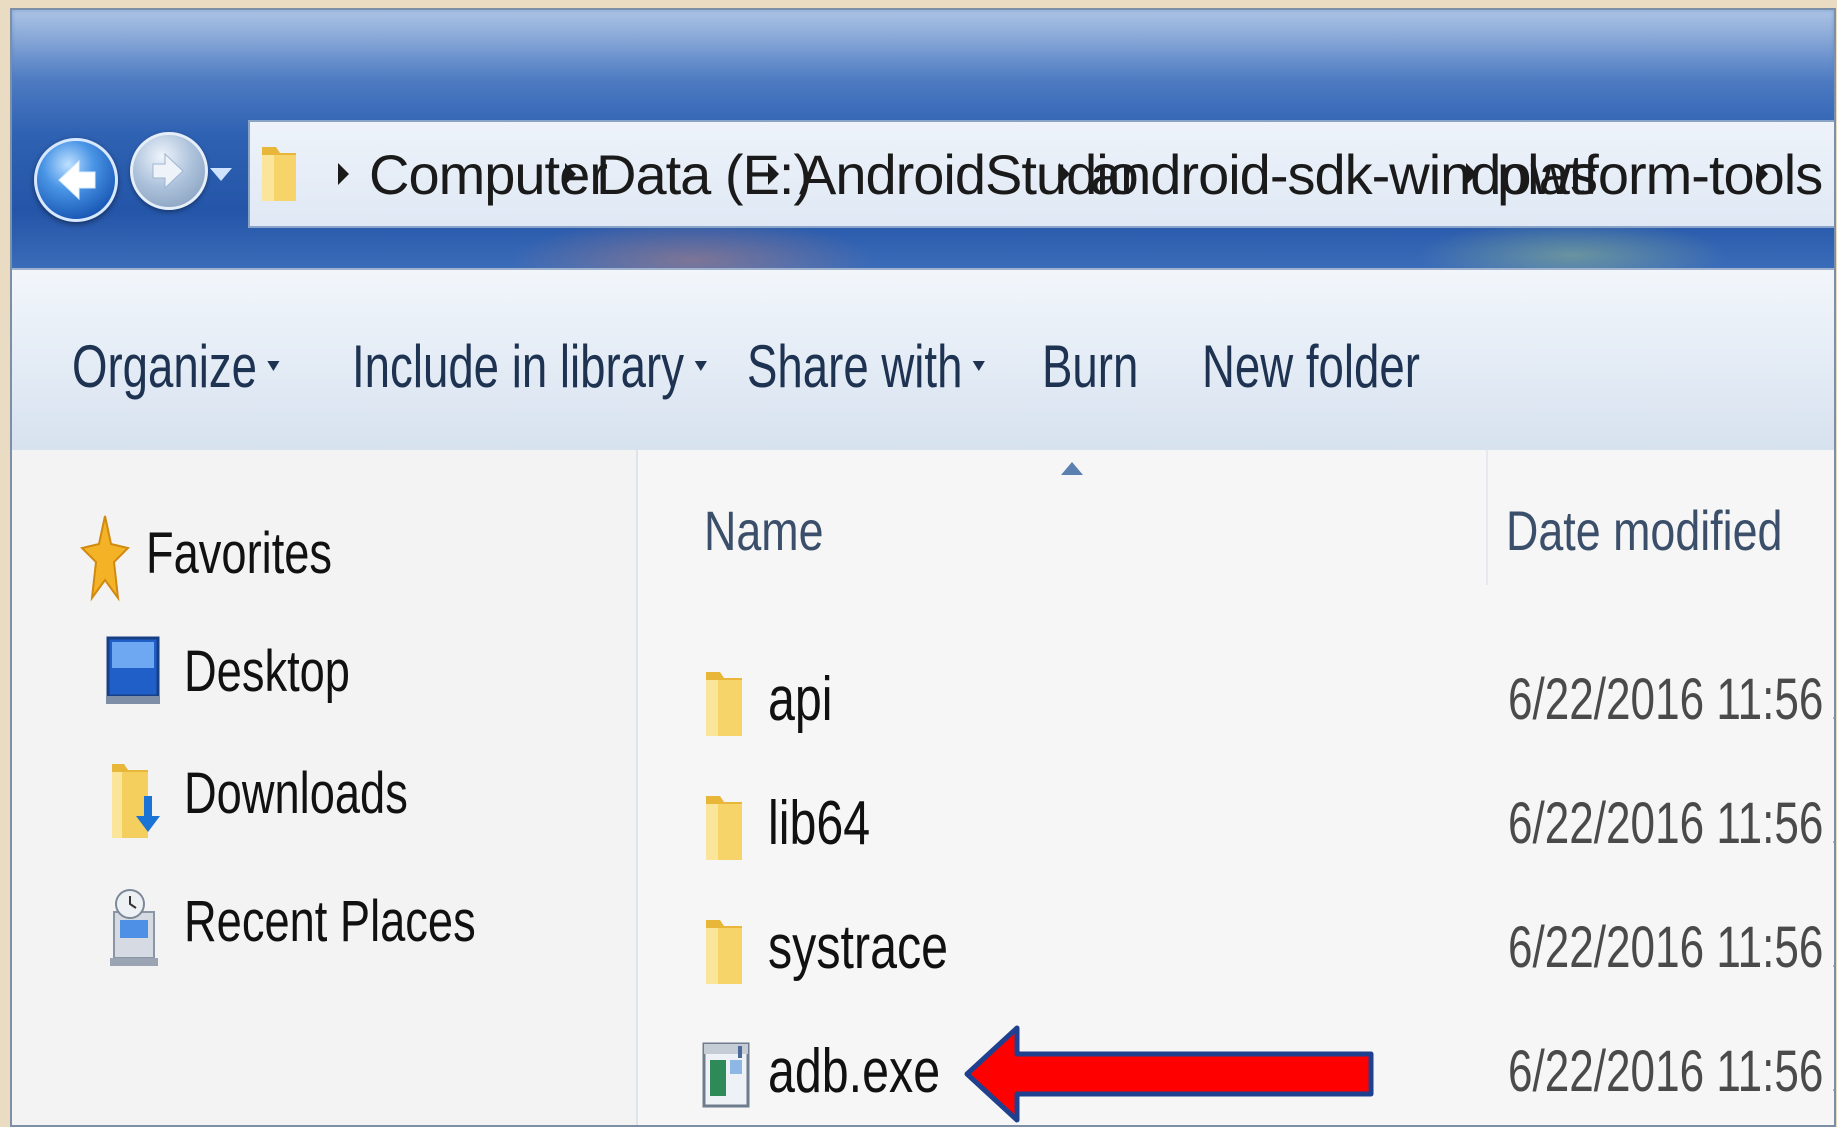  I want to click on nav-favorites: Favorites, so click(232, 557).